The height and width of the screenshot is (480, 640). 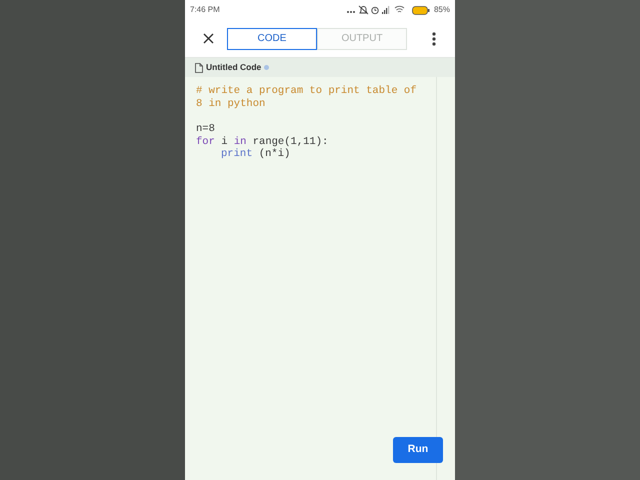 What do you see at coordinates (272, 39) in the screenshot?
I see `tab: CODE` at bounding box center [272, 39].